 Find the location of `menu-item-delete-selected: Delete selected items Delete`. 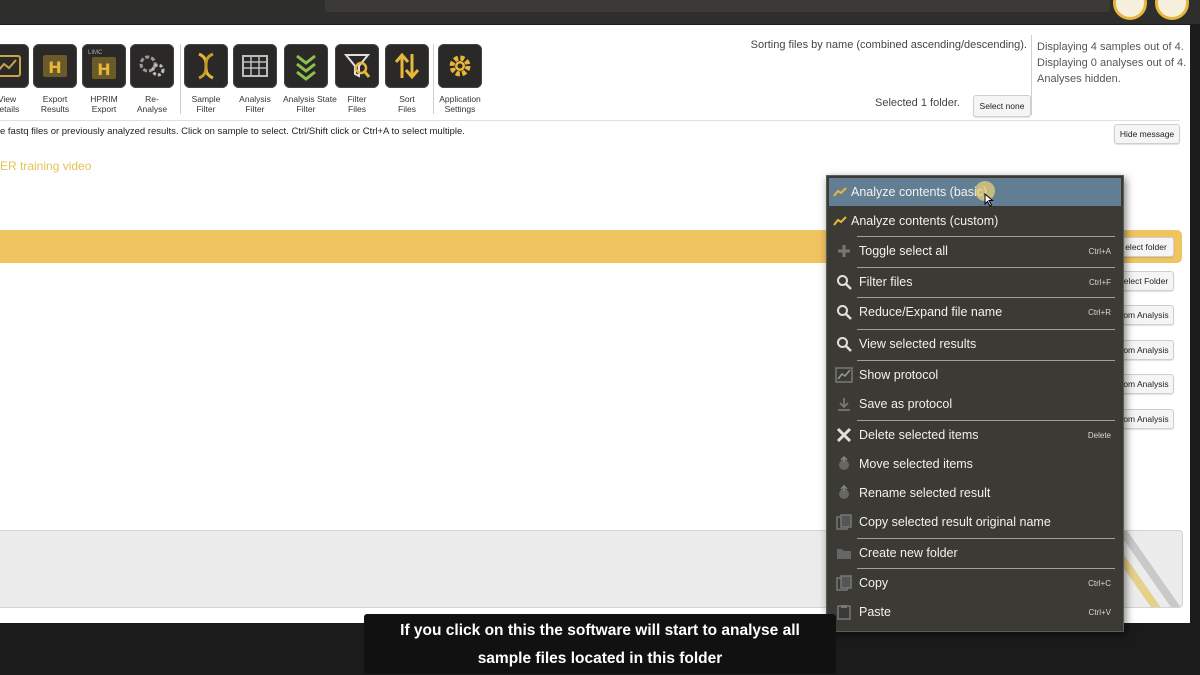

menu-item-delete-selected: Delete selected items Delete is located at coordinates (975, 435).